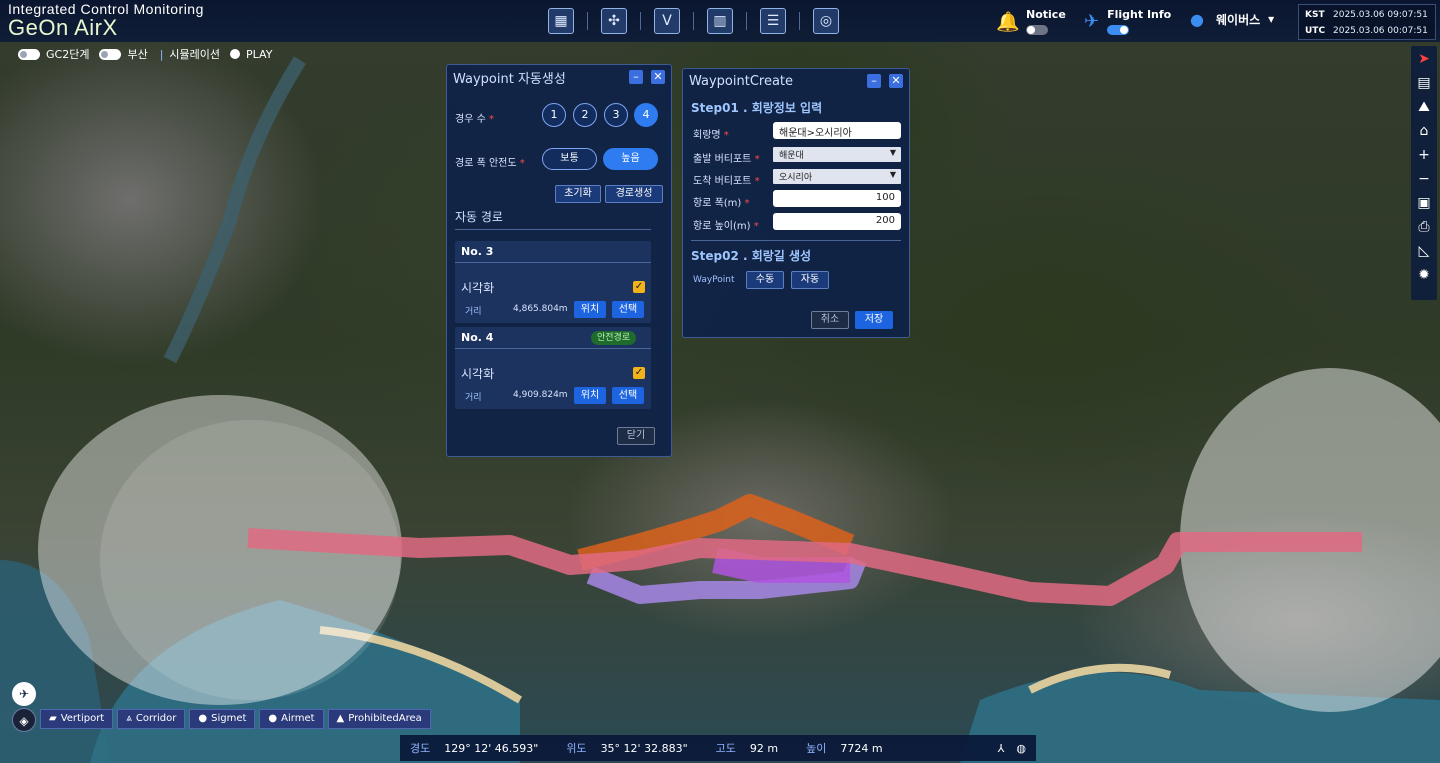 This screenshot has width=1440, height=763. Describe the element at coordinates (1092, 21) in the screenshot. I see `plane-icon: ✈` at that location.